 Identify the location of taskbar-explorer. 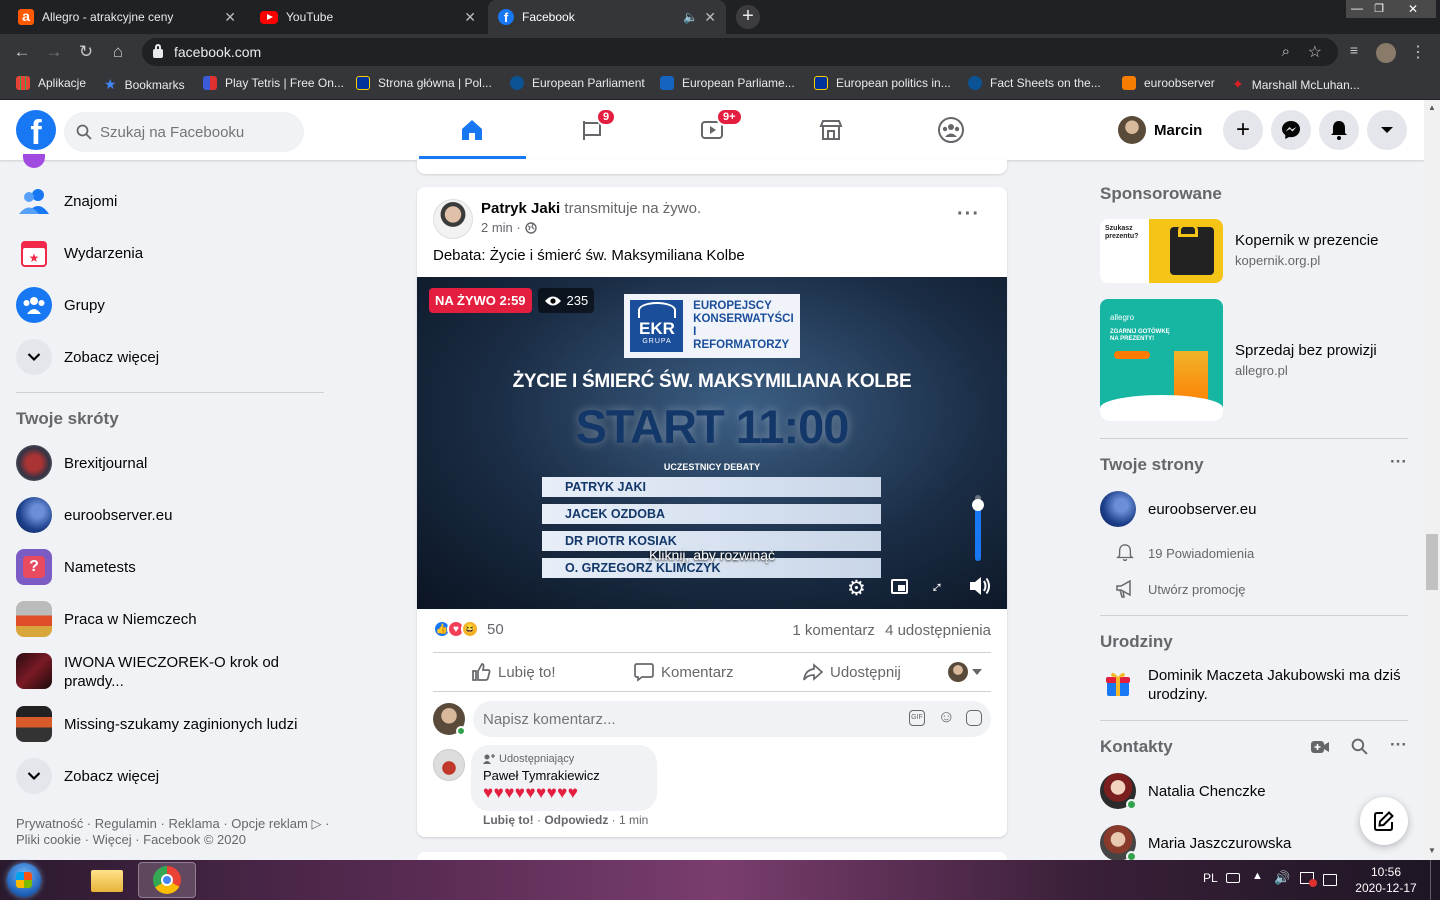
(107, 880).